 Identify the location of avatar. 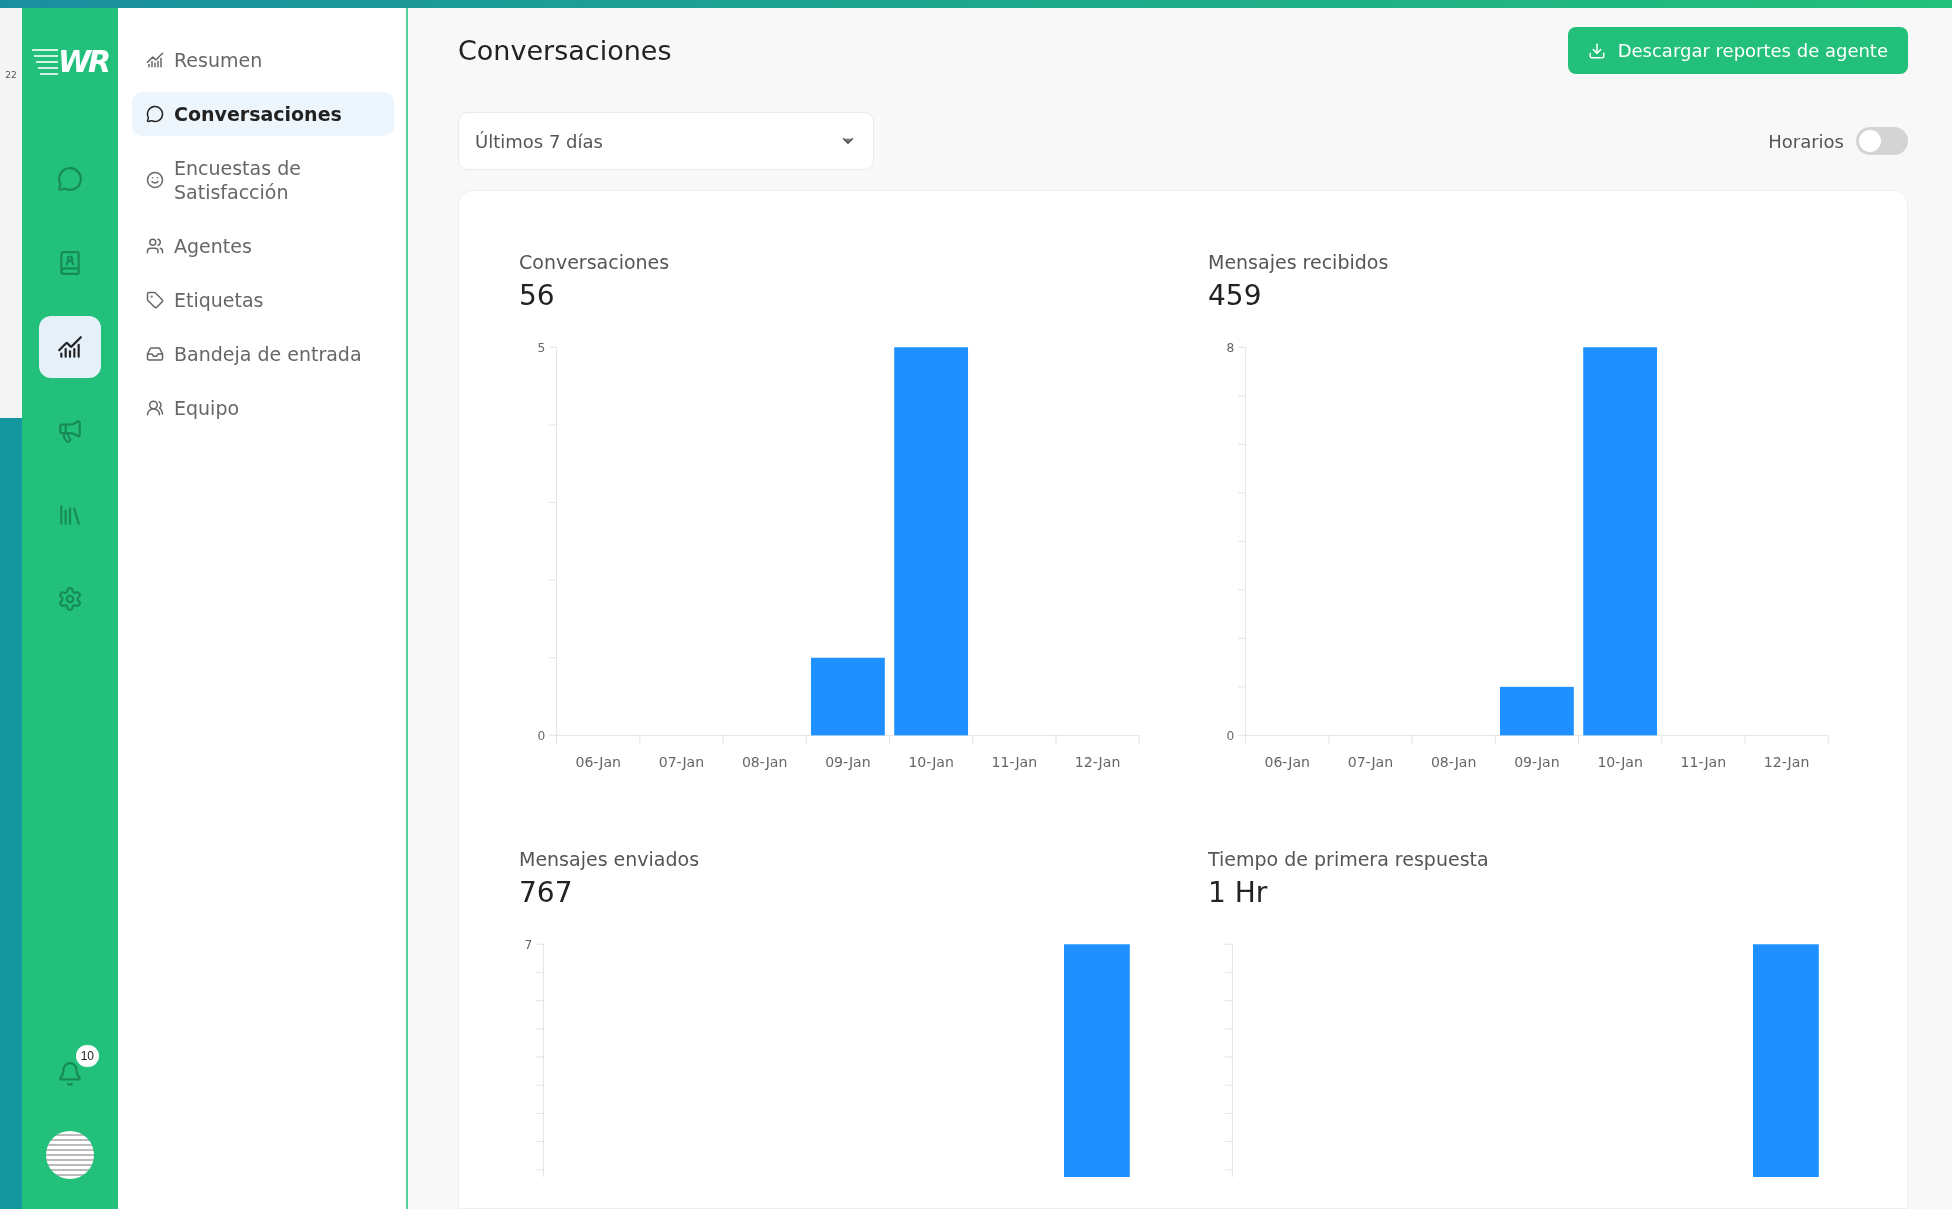
(70, 1155).